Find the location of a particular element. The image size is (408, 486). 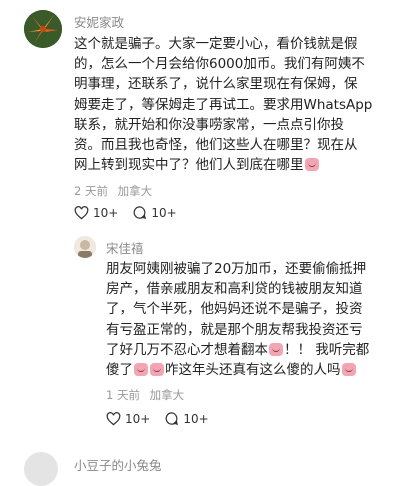

avatar-partial is located at coordinates (41, 469).